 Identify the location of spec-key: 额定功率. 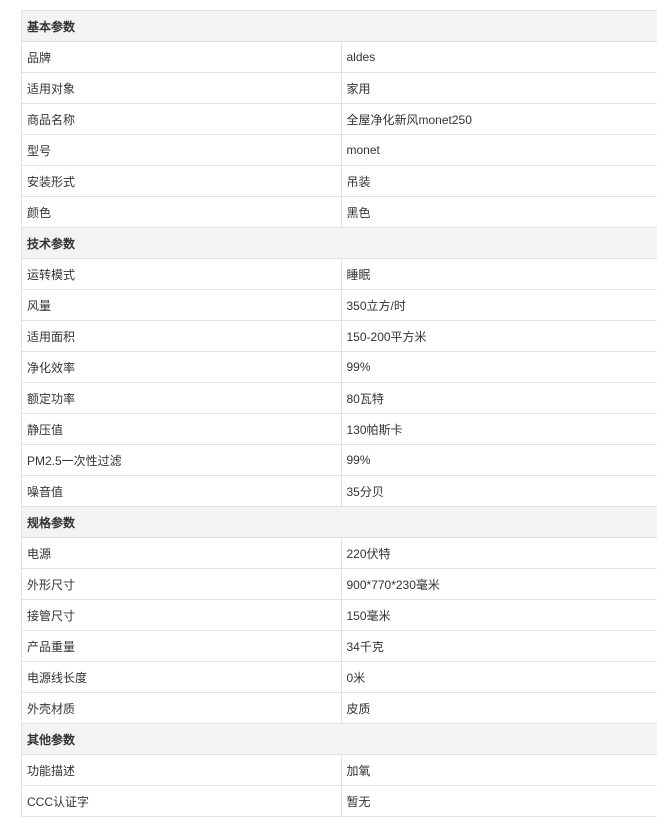
(181, 398).